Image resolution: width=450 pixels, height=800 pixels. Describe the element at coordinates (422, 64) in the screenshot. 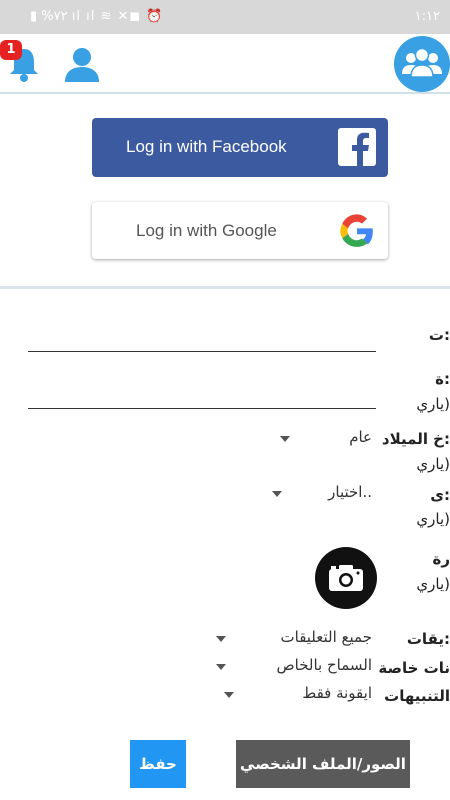

I see `groups-icon` at that location.